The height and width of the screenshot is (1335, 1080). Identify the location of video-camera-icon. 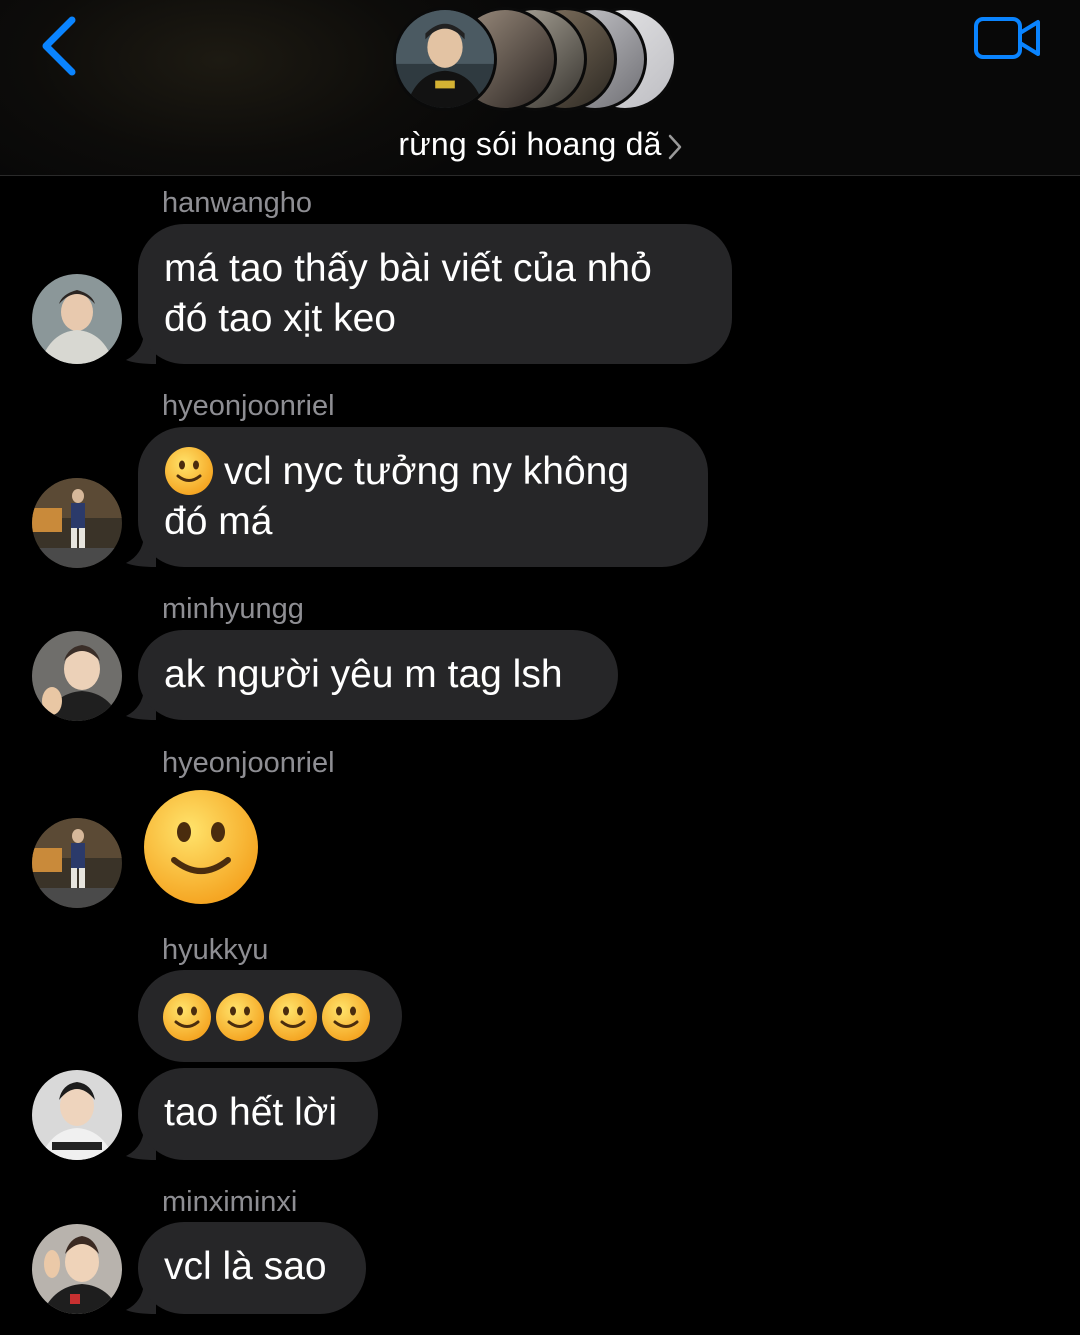
(1007, 38).